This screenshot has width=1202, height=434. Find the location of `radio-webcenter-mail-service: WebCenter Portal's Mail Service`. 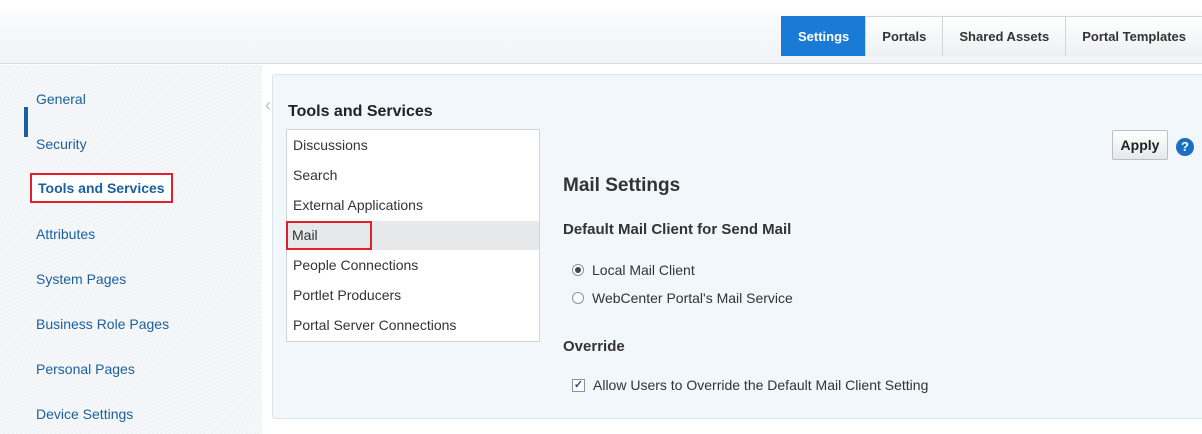

radio-webcenter-mail-service: WebCenter Portal's Mail Service is located at coordinates (682, 298).